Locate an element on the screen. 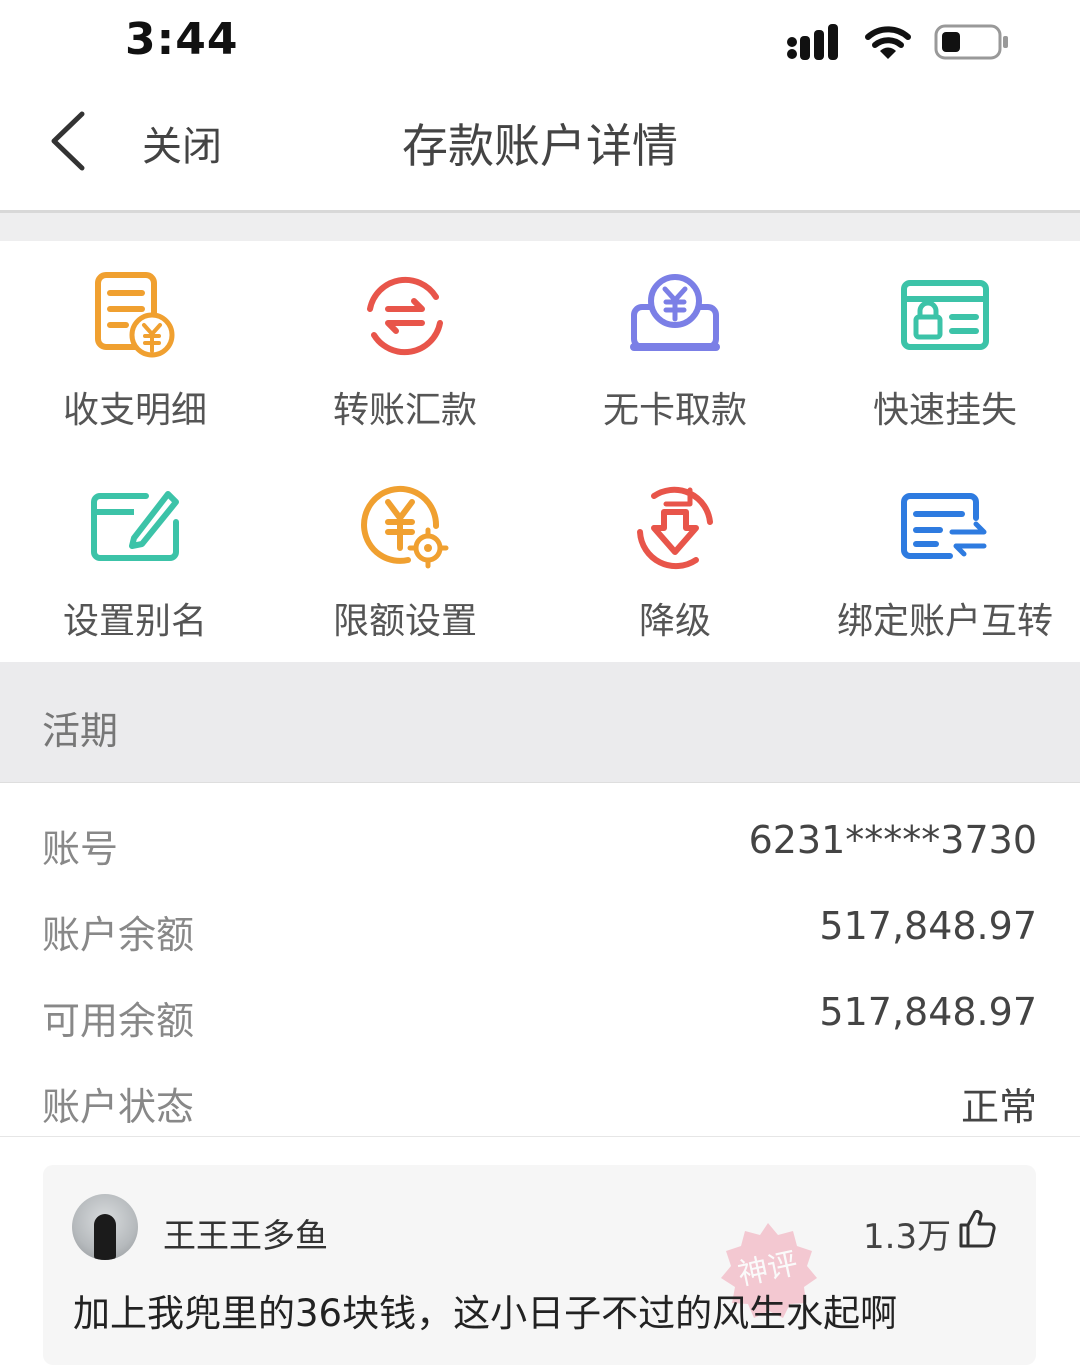 The image size is (1080, 1365). action-report-loss: 快速挂失 is located at coordinates (945, 346).